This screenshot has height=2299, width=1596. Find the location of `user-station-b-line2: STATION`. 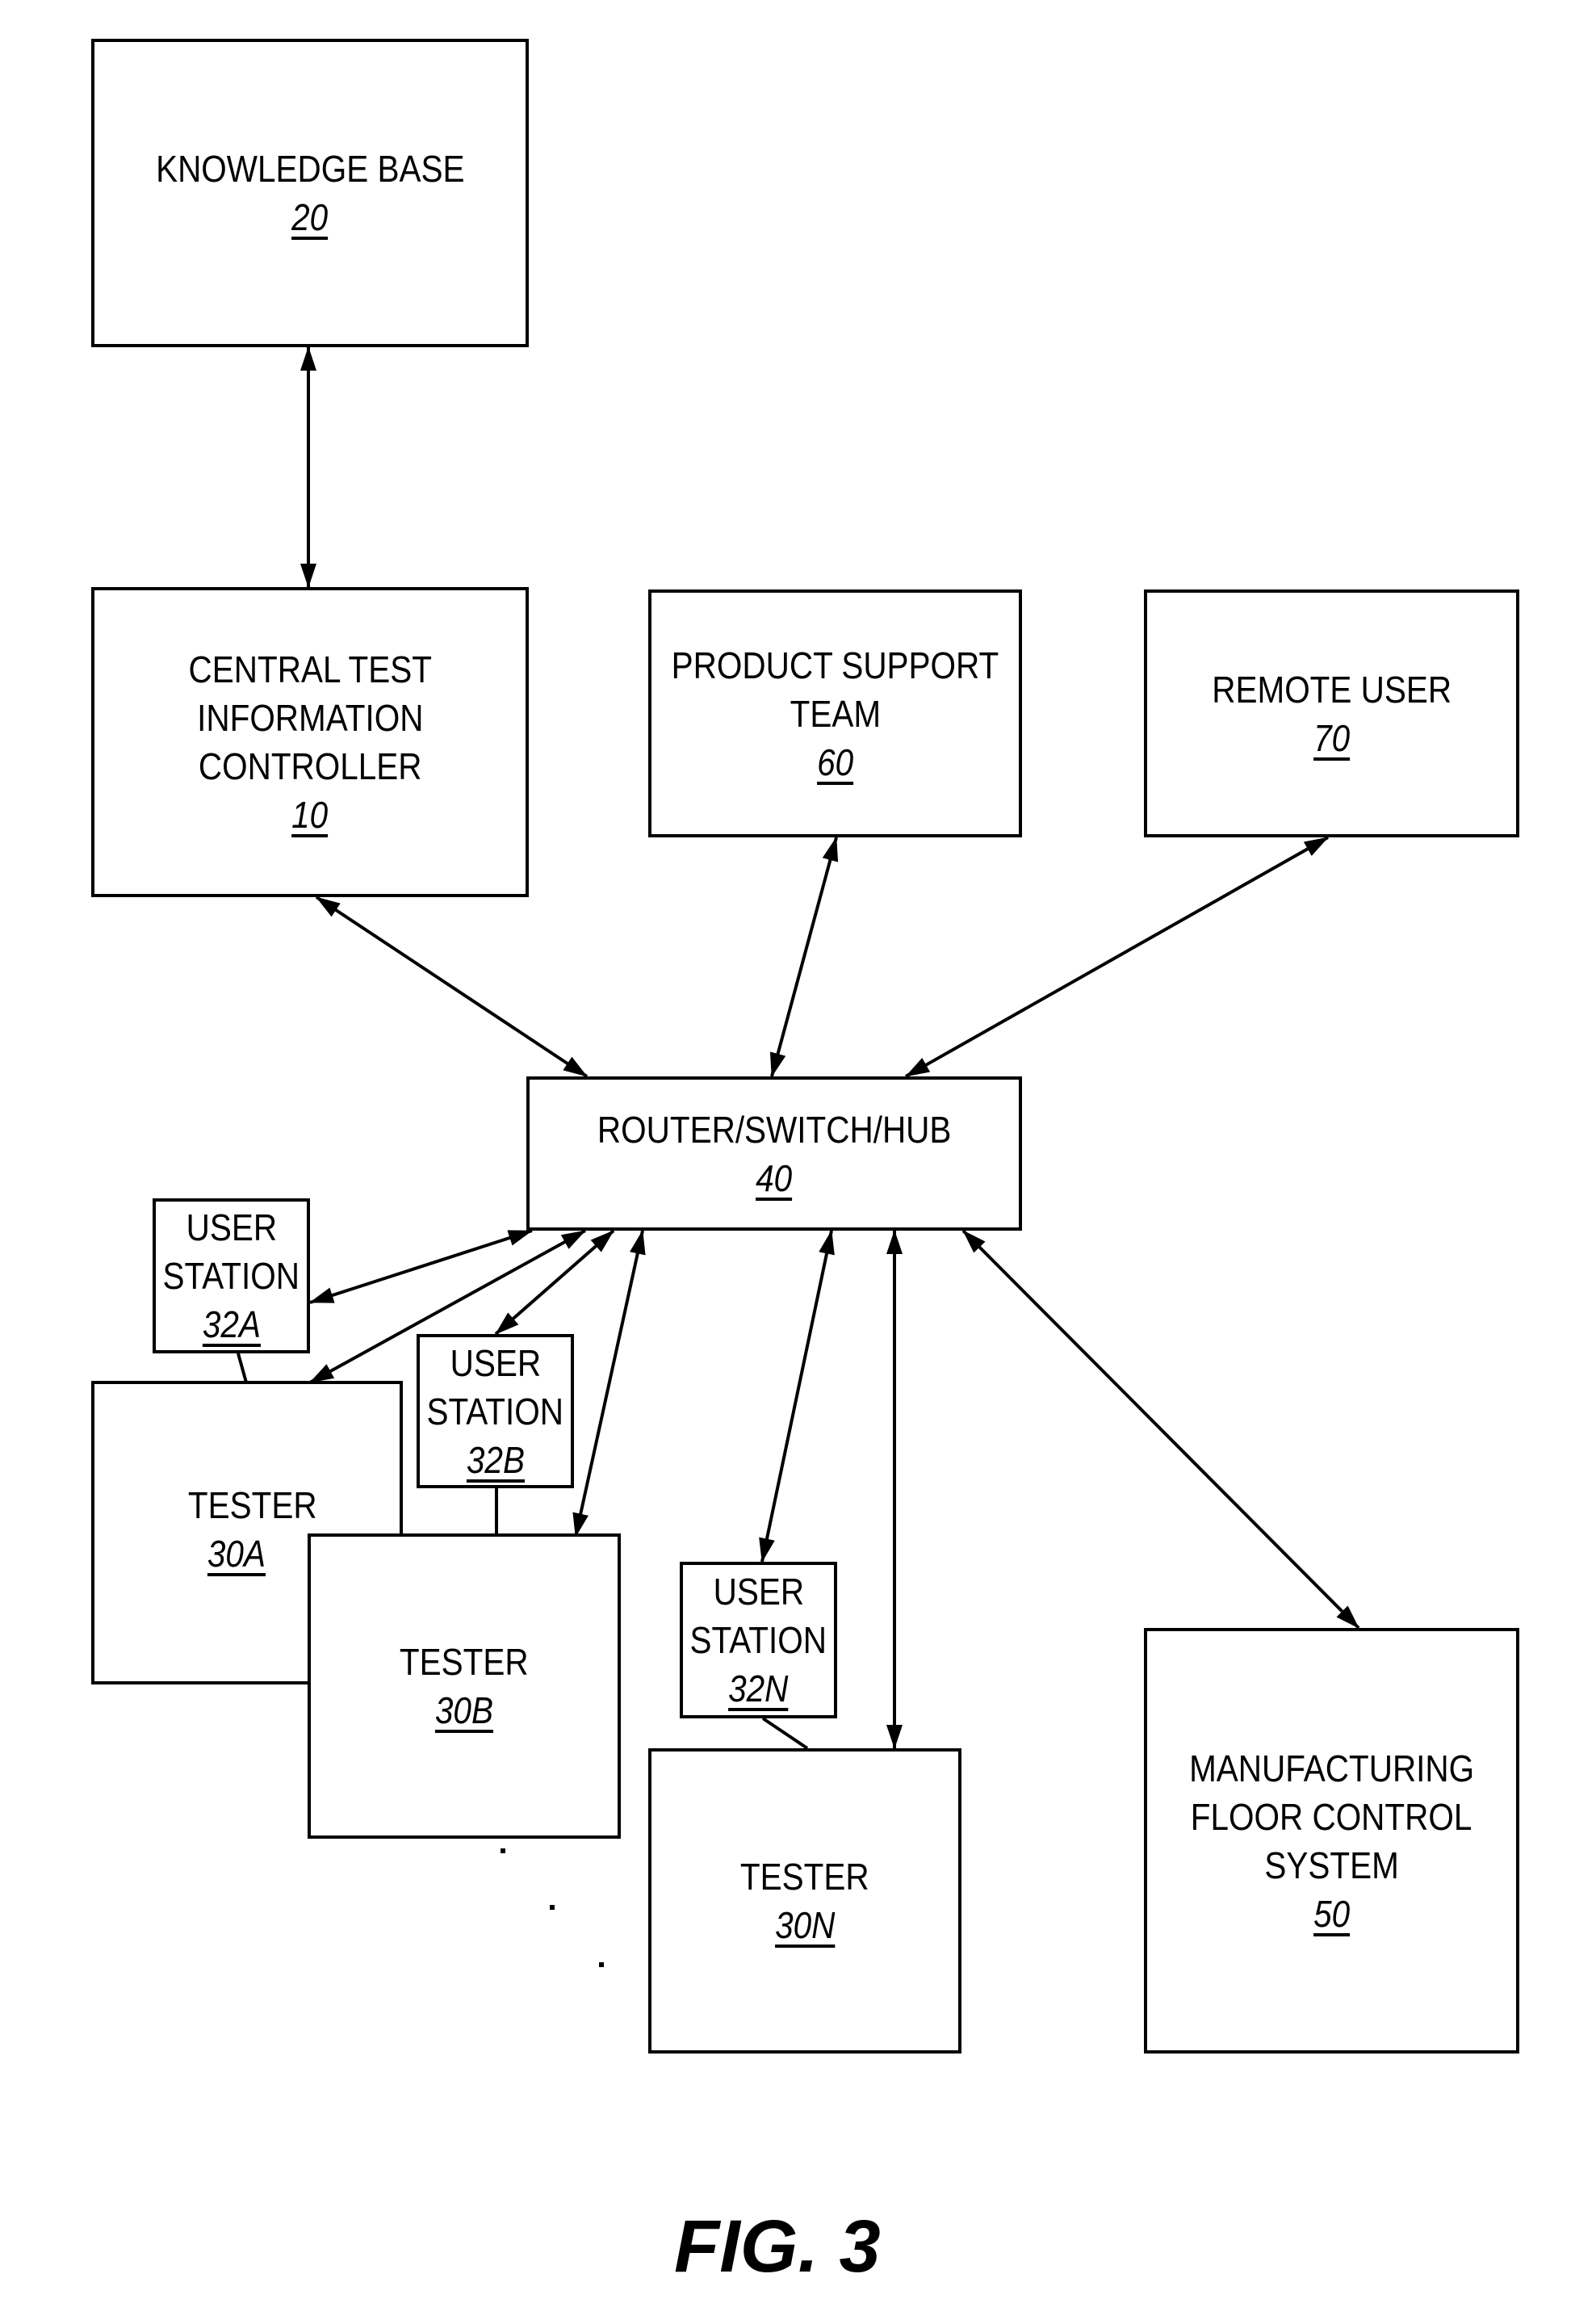

user-station-b-line2: STATION is located at coordinates (495, 1411).